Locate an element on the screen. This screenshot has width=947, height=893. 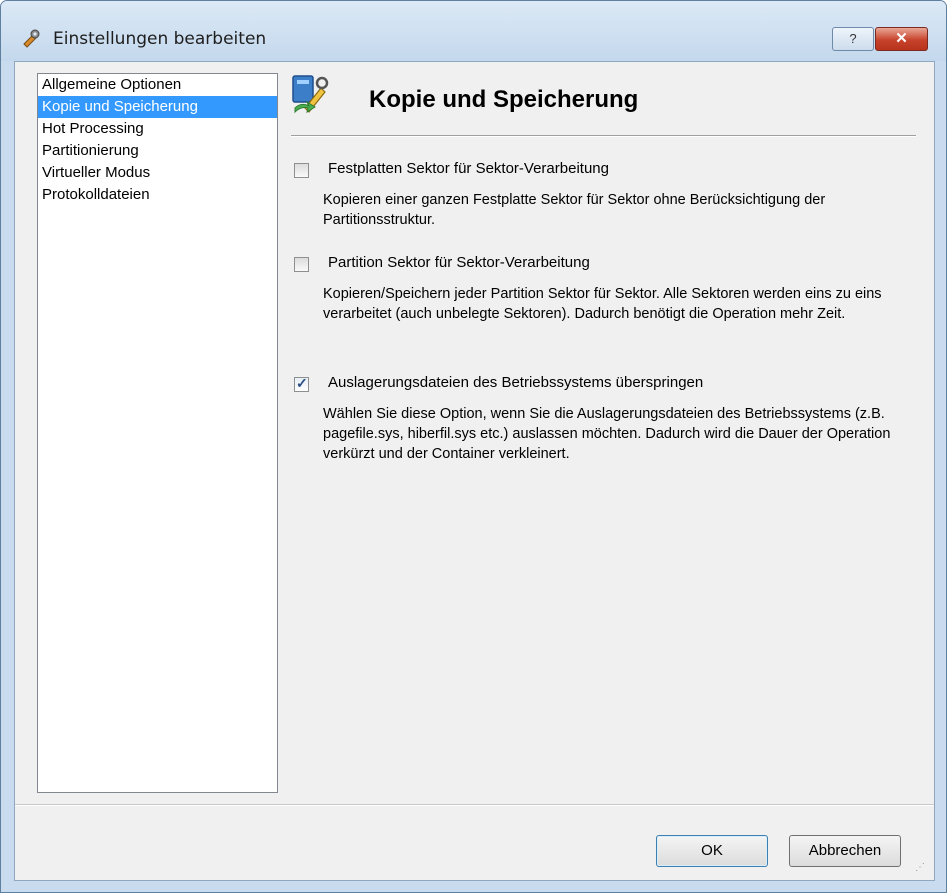
copy-settings-icon is located at coordinates (310, 94).